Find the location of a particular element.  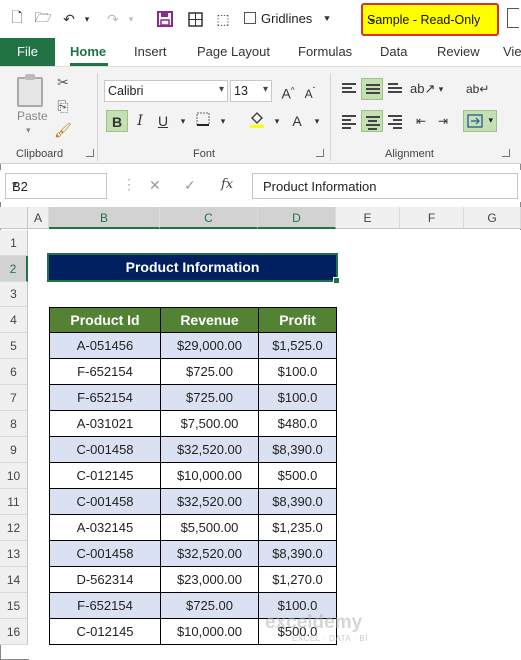

align-center-icon is located at coordinates (372, 121).